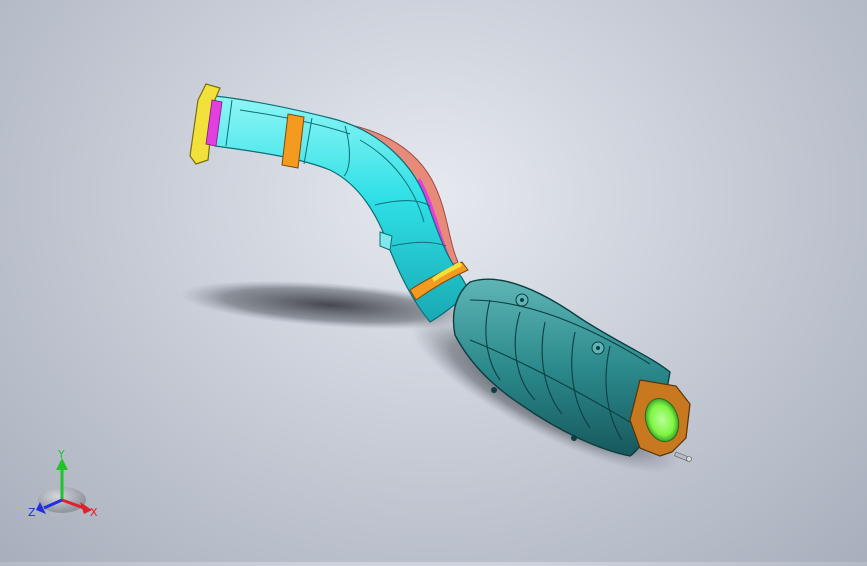 This screenshot has width=867, height=566. What do you see at coordinates (61, 454) in the screenshot?
I see `y-axis-label: Y` at bounding box center [61, 454].